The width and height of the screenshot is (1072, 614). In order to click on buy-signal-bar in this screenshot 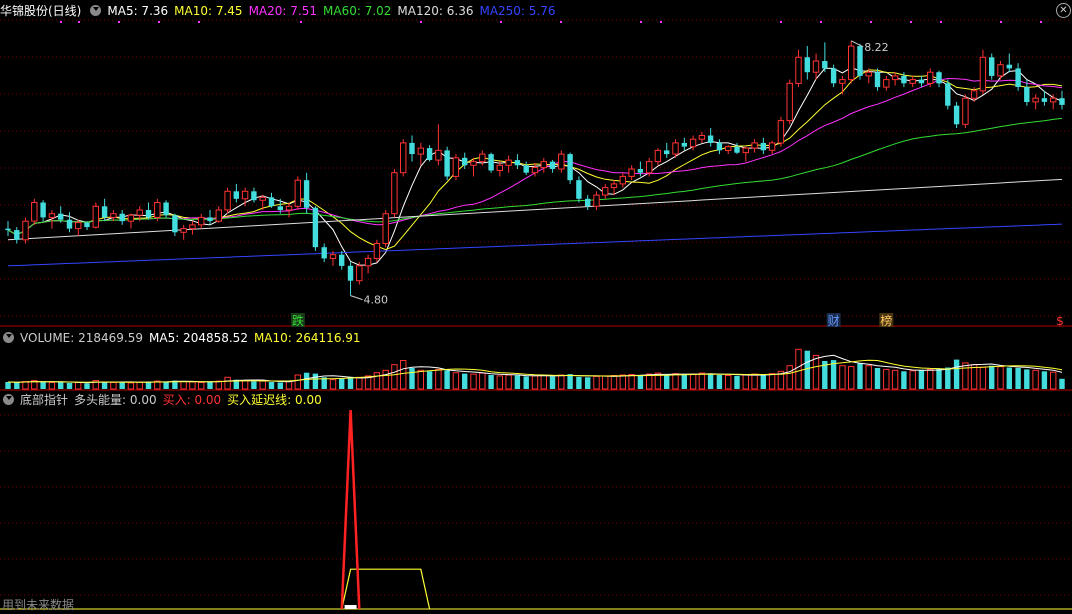, I will do `click(350, 607)`.